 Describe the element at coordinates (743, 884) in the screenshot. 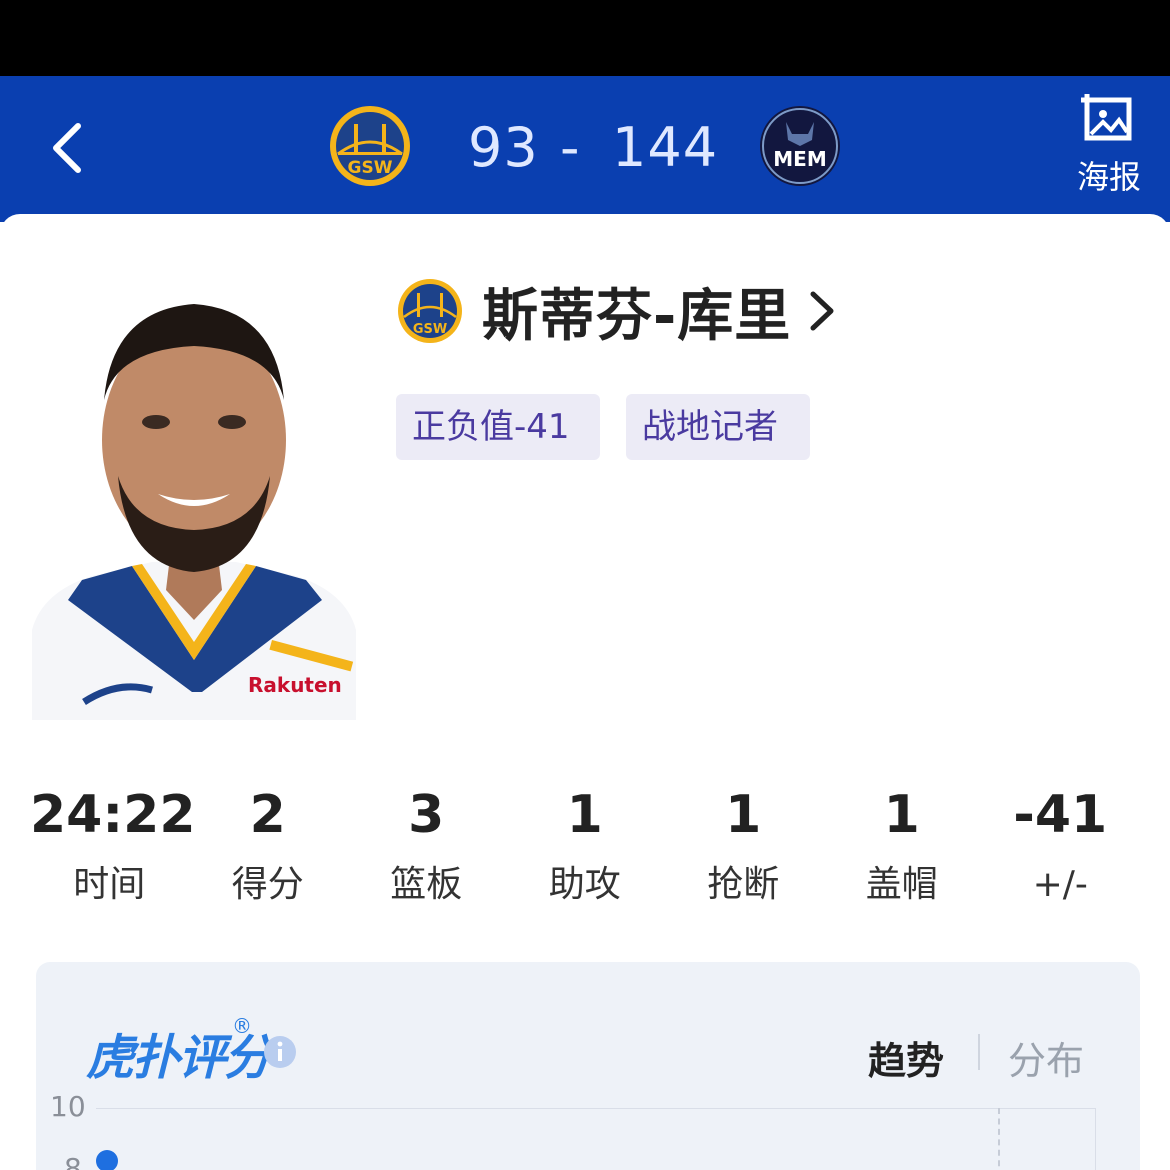

I see `stat-label: 抢断` at that location.